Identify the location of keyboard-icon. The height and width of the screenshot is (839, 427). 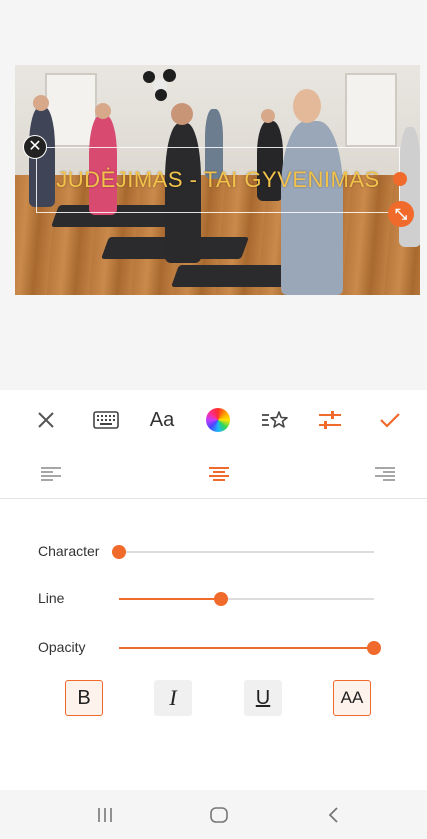
(106, 420).